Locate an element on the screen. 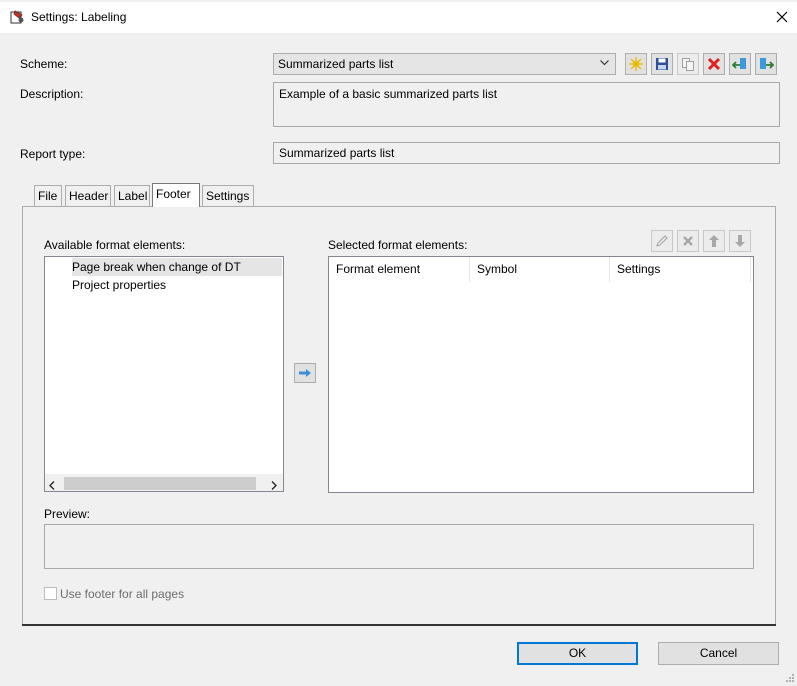 This screenshot has height=686, width=797. scheme-dropdown-value: Summarized parts list is located at coordinates (336, 64).